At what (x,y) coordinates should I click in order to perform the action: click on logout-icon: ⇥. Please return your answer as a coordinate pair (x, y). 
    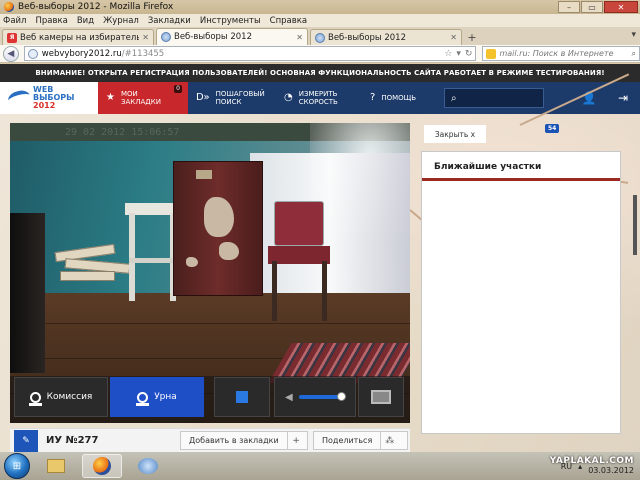
    Looking at the image, I should click on (623, 98).